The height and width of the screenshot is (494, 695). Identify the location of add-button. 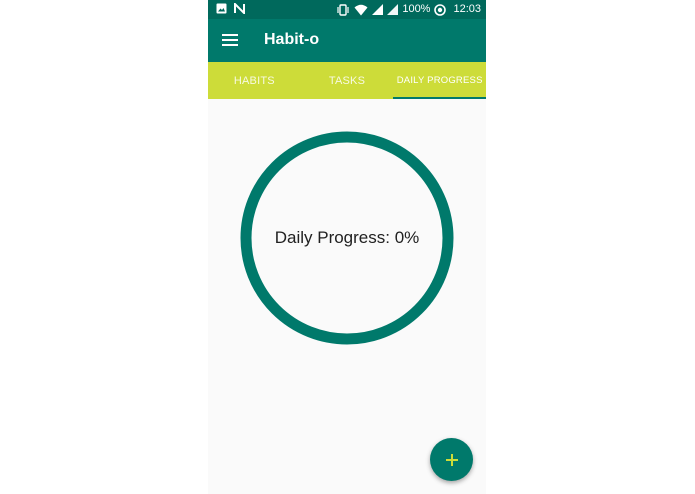
(451, 459).